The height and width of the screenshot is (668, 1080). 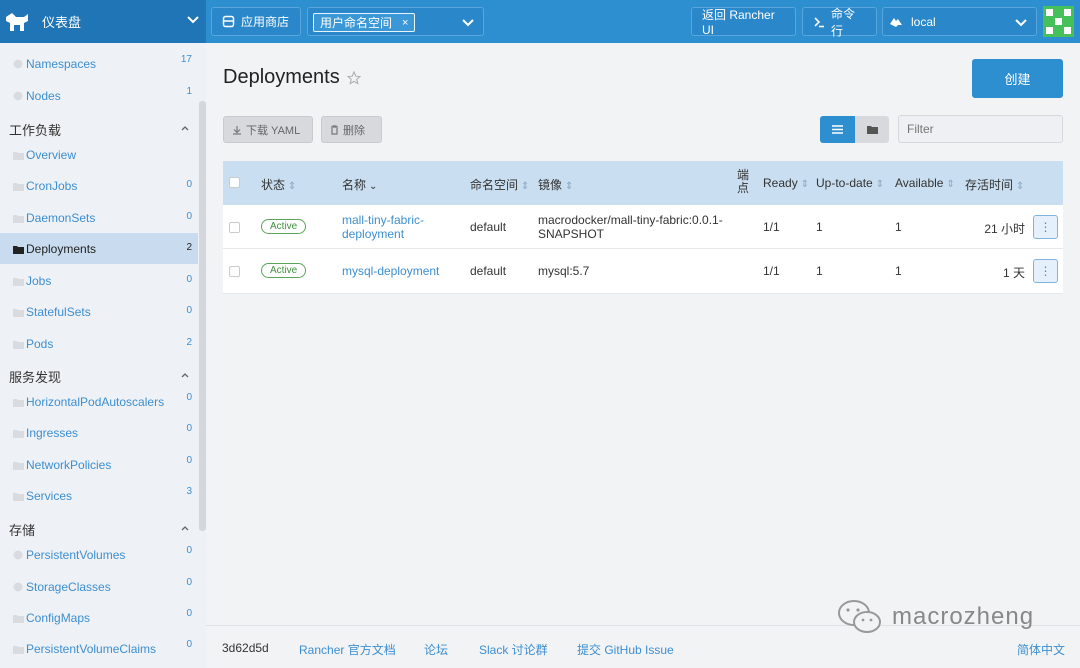 I want to click on column-header-status: 状态 ⇕, so click(x=278, y=184).